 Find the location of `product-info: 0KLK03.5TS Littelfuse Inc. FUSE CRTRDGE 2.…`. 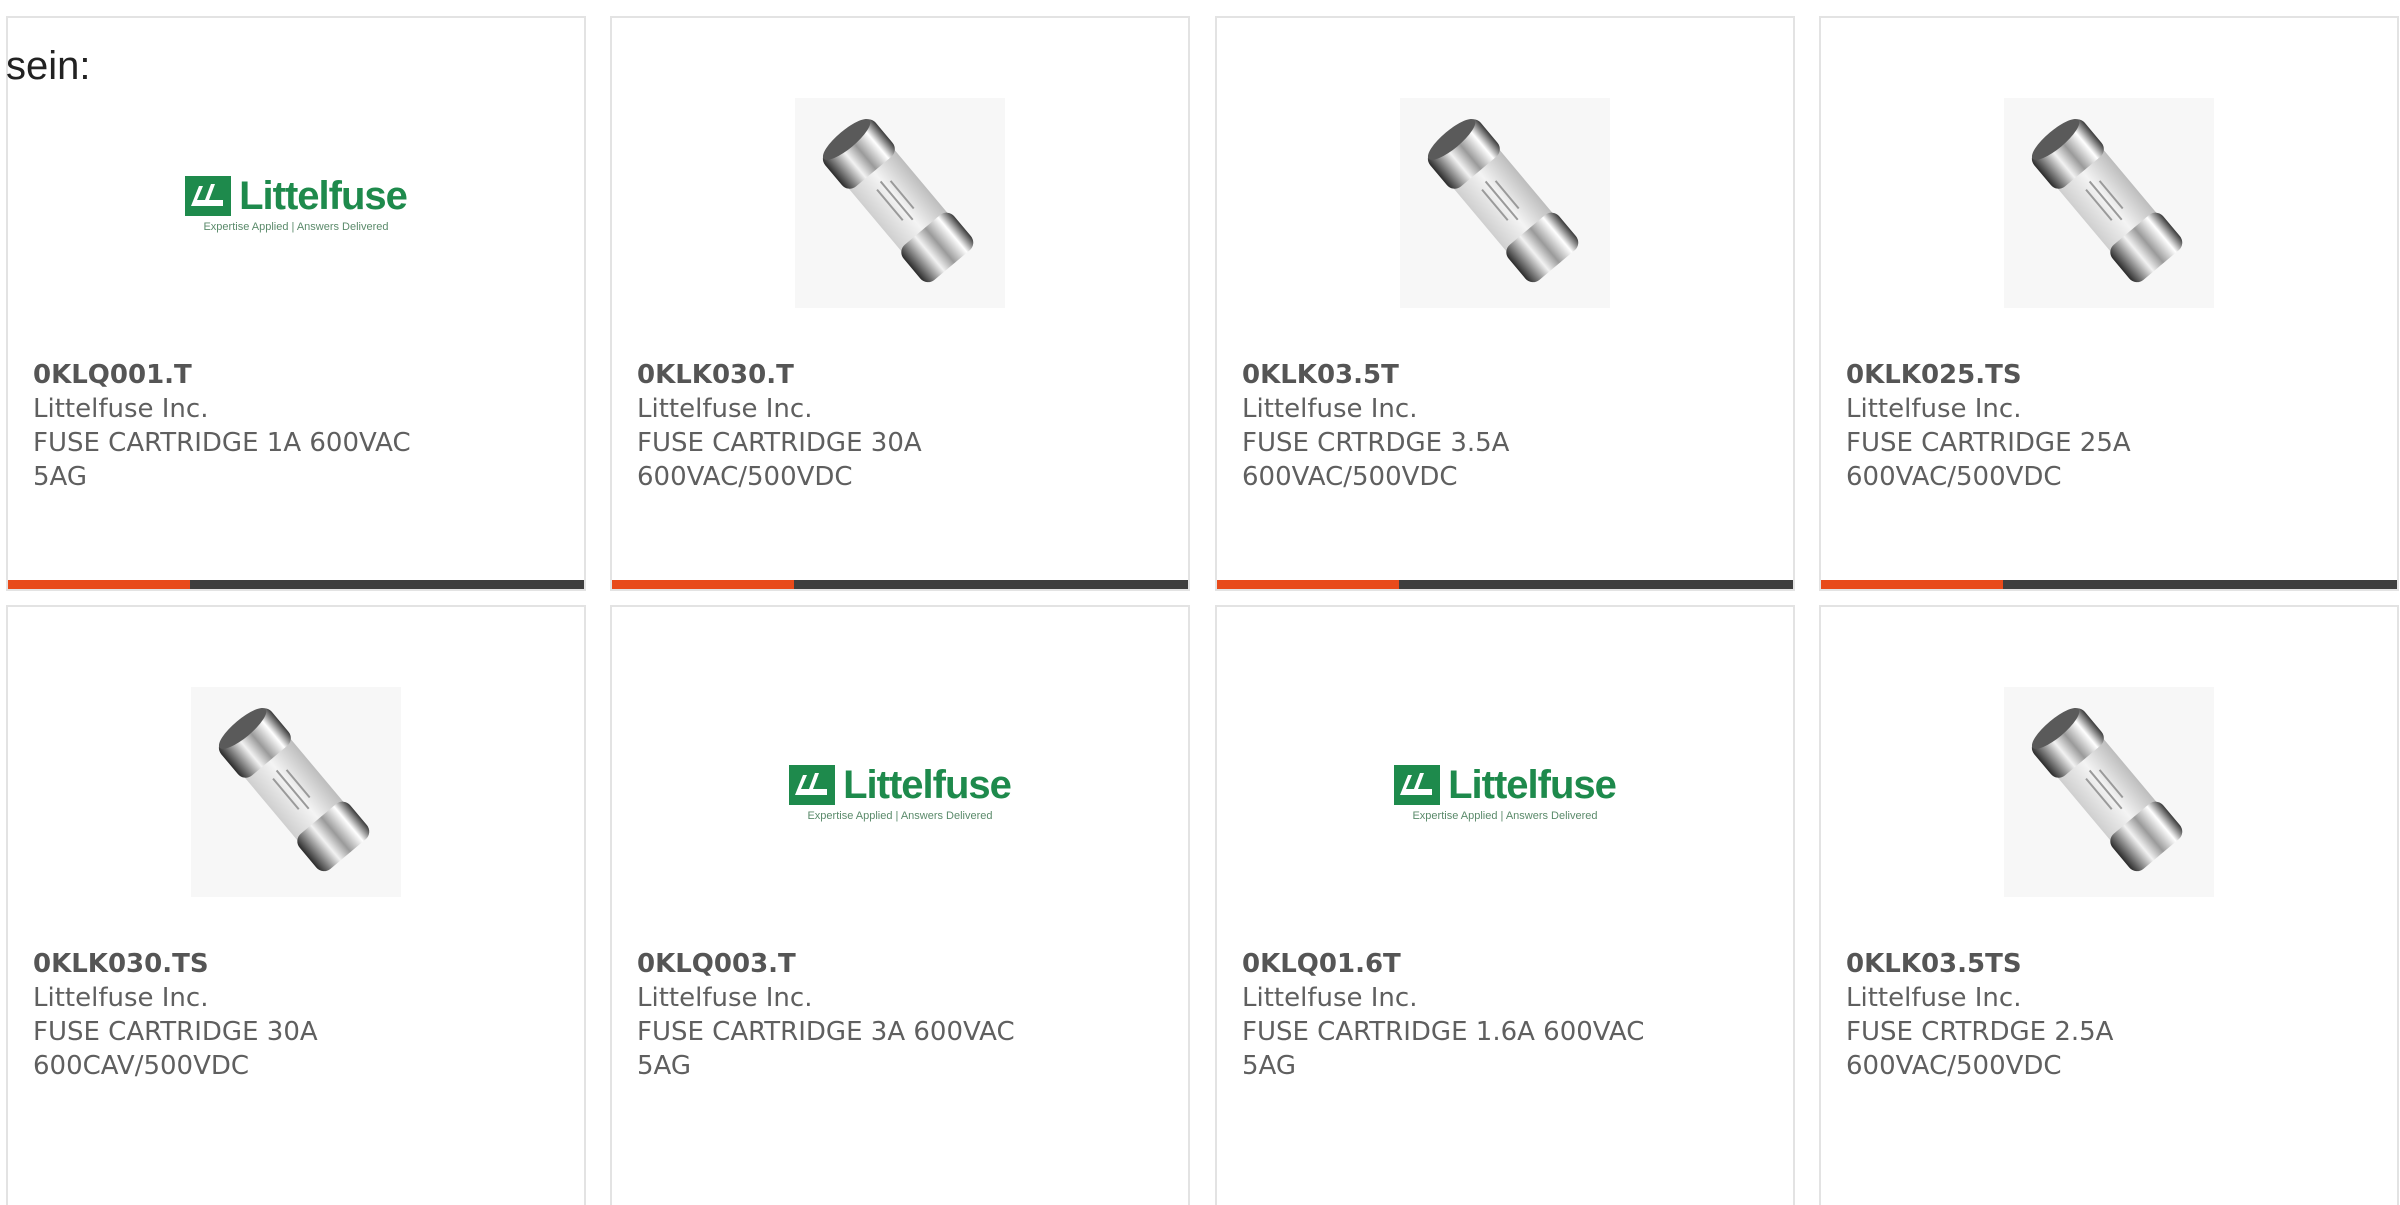

product-info: 0KLK03.5TS Littelfuse Inc. FUSE CRTRDGE 2.… is located at coordinates (2056, 1015).